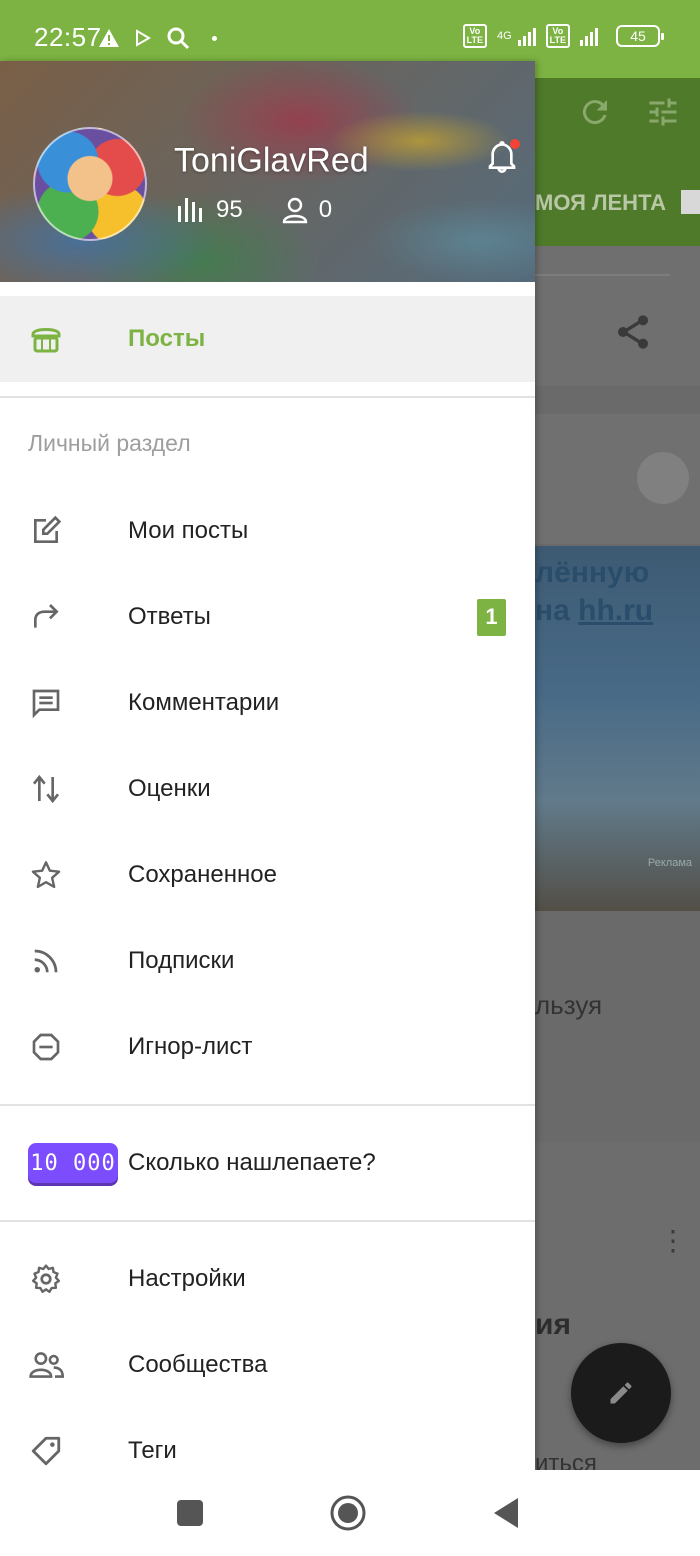  Describe the element at coordinates (68, 37) in the screenshot. I see `status-time: 22:57` at that location.